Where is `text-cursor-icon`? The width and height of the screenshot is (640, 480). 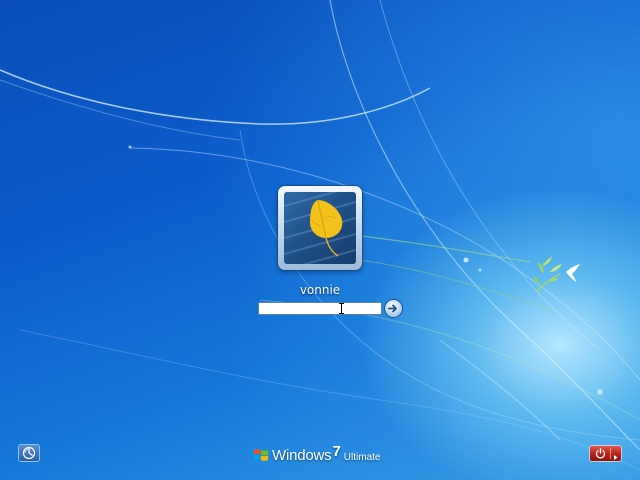 text-cursor-icon is located at coordinates (341, 308).